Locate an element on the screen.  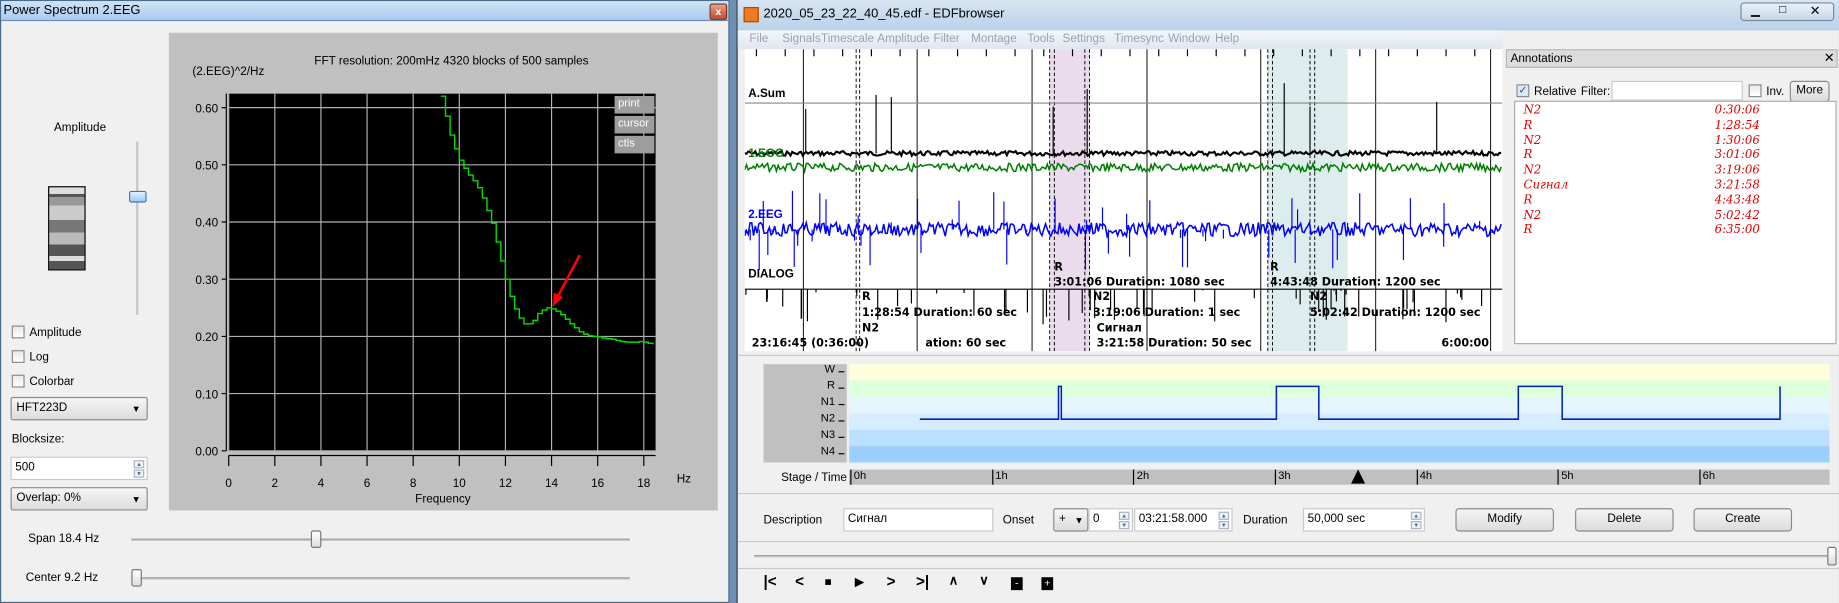
time-tick-label: 2h is located at coordinates (1141, 477).